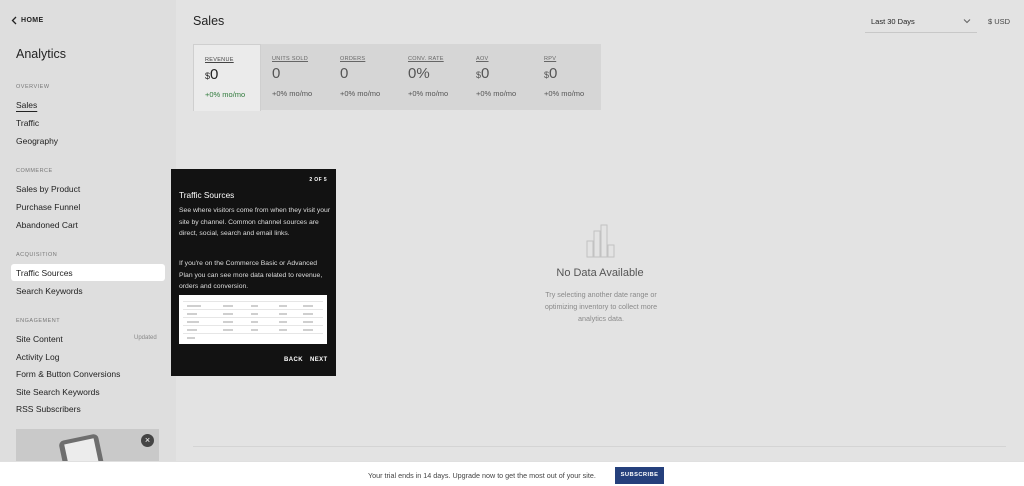  I want to click on metric-label: UNITS SOLD, so click(290, 59).